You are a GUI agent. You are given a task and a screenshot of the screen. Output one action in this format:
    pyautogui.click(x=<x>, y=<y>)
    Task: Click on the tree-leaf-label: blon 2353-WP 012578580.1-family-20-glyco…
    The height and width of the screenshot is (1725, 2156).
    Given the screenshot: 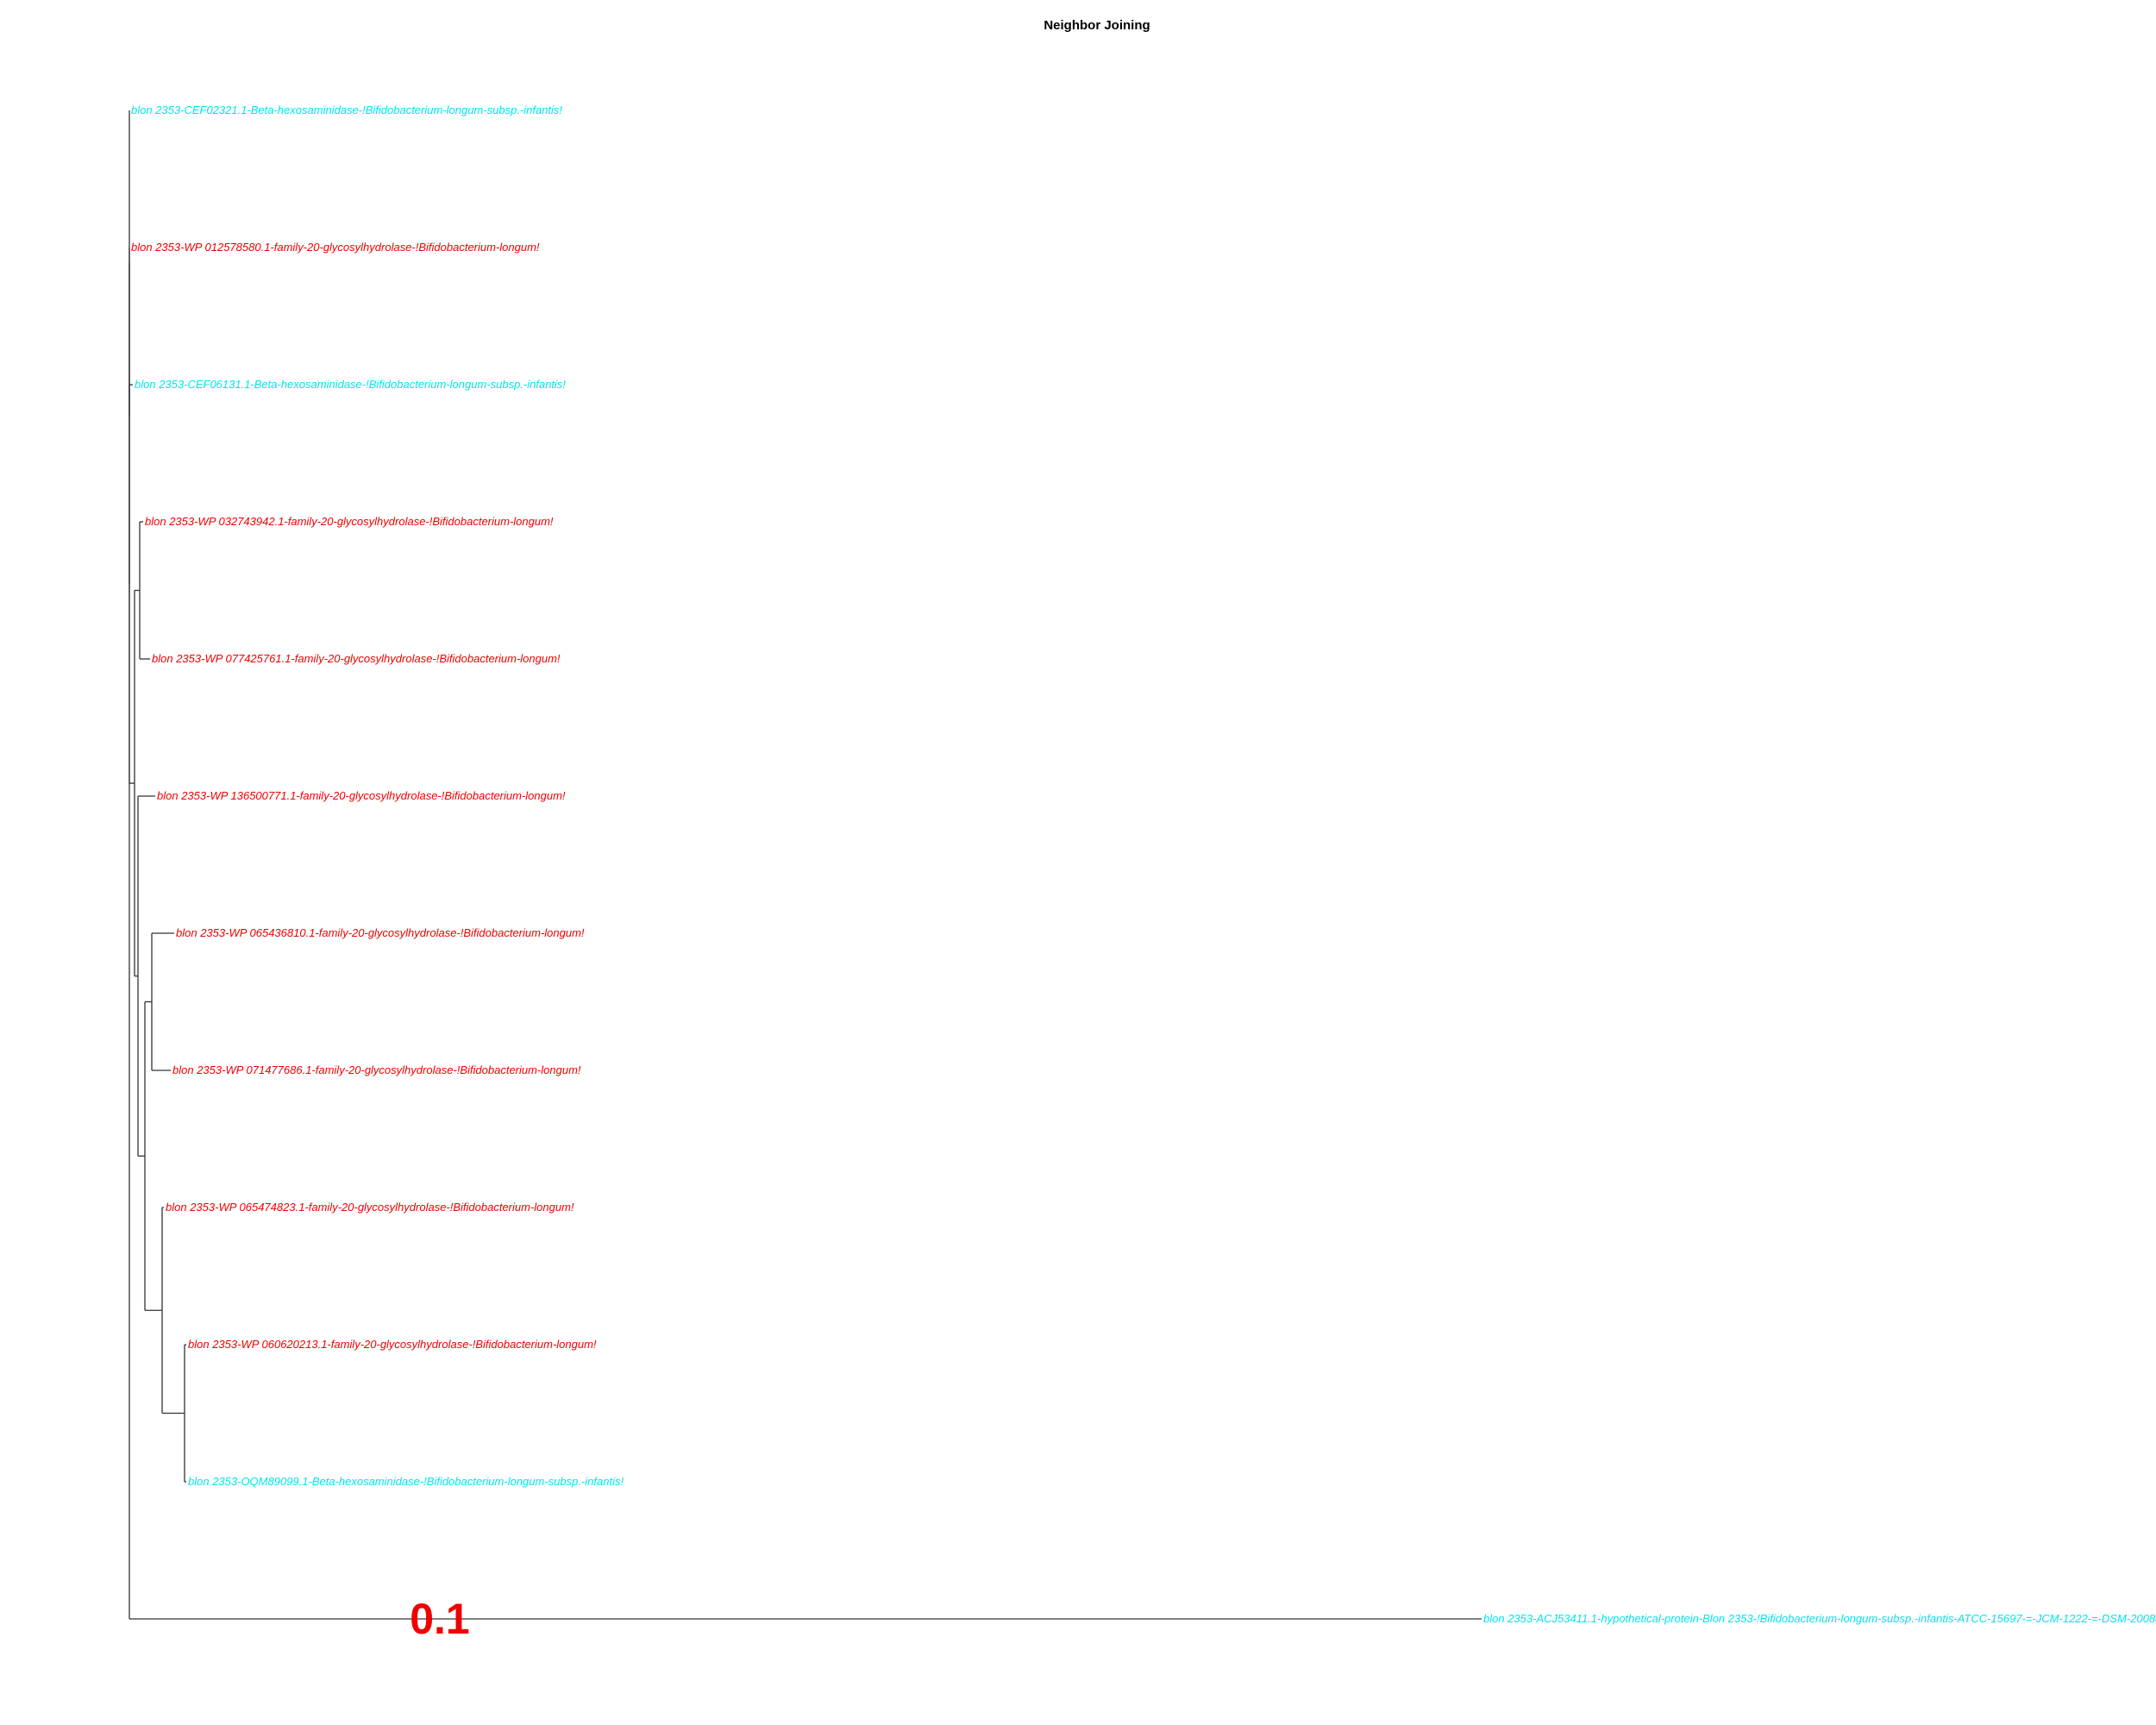 What is the action you would take?
    pyautogui.click(x=335, y=248)
    